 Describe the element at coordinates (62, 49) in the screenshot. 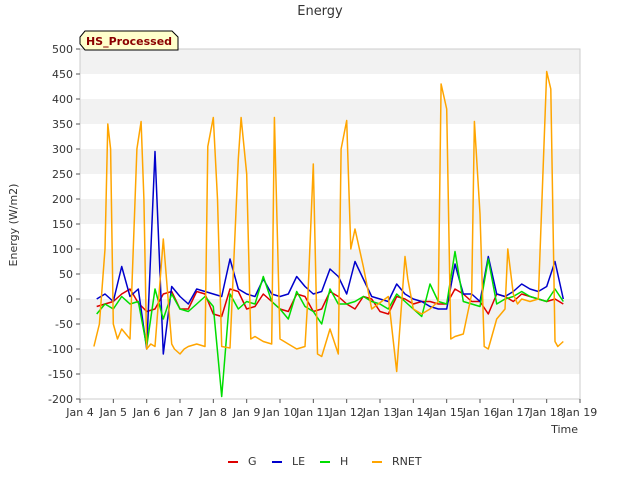

I see `y-tick-label: 500` at that location.